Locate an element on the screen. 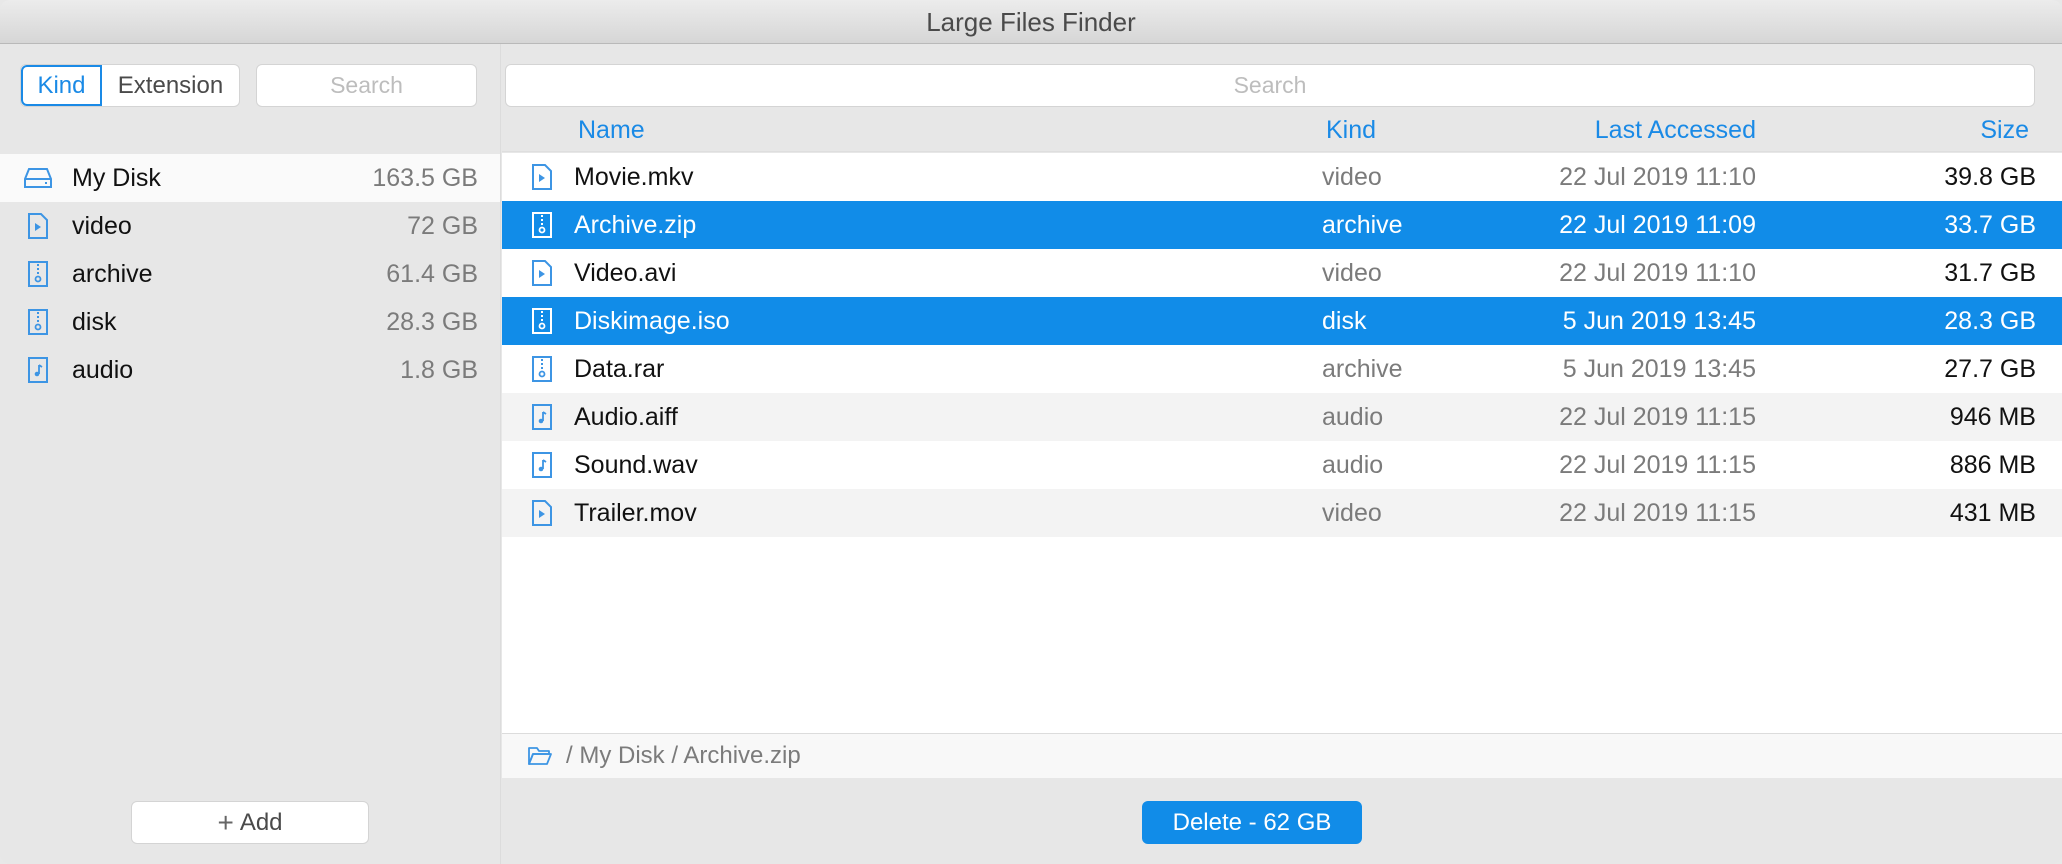 This screenshot has width=2062, height=864. sidebar-item-label: disk is located at coordinates (94, 321).